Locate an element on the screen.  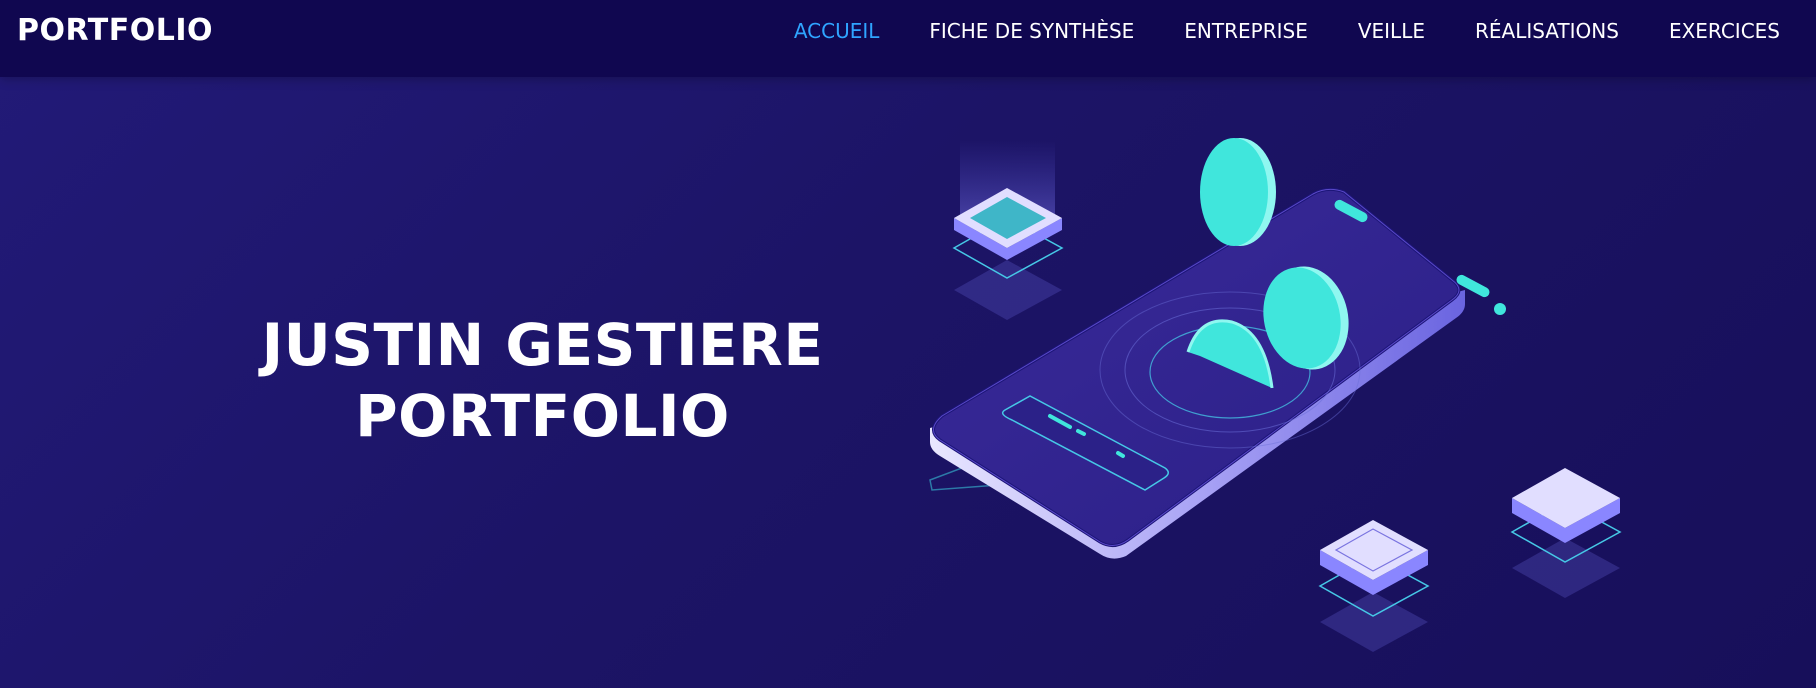
hero-title-line-name: JUSTIN GESTIERE is located at coordinates (542, 345).